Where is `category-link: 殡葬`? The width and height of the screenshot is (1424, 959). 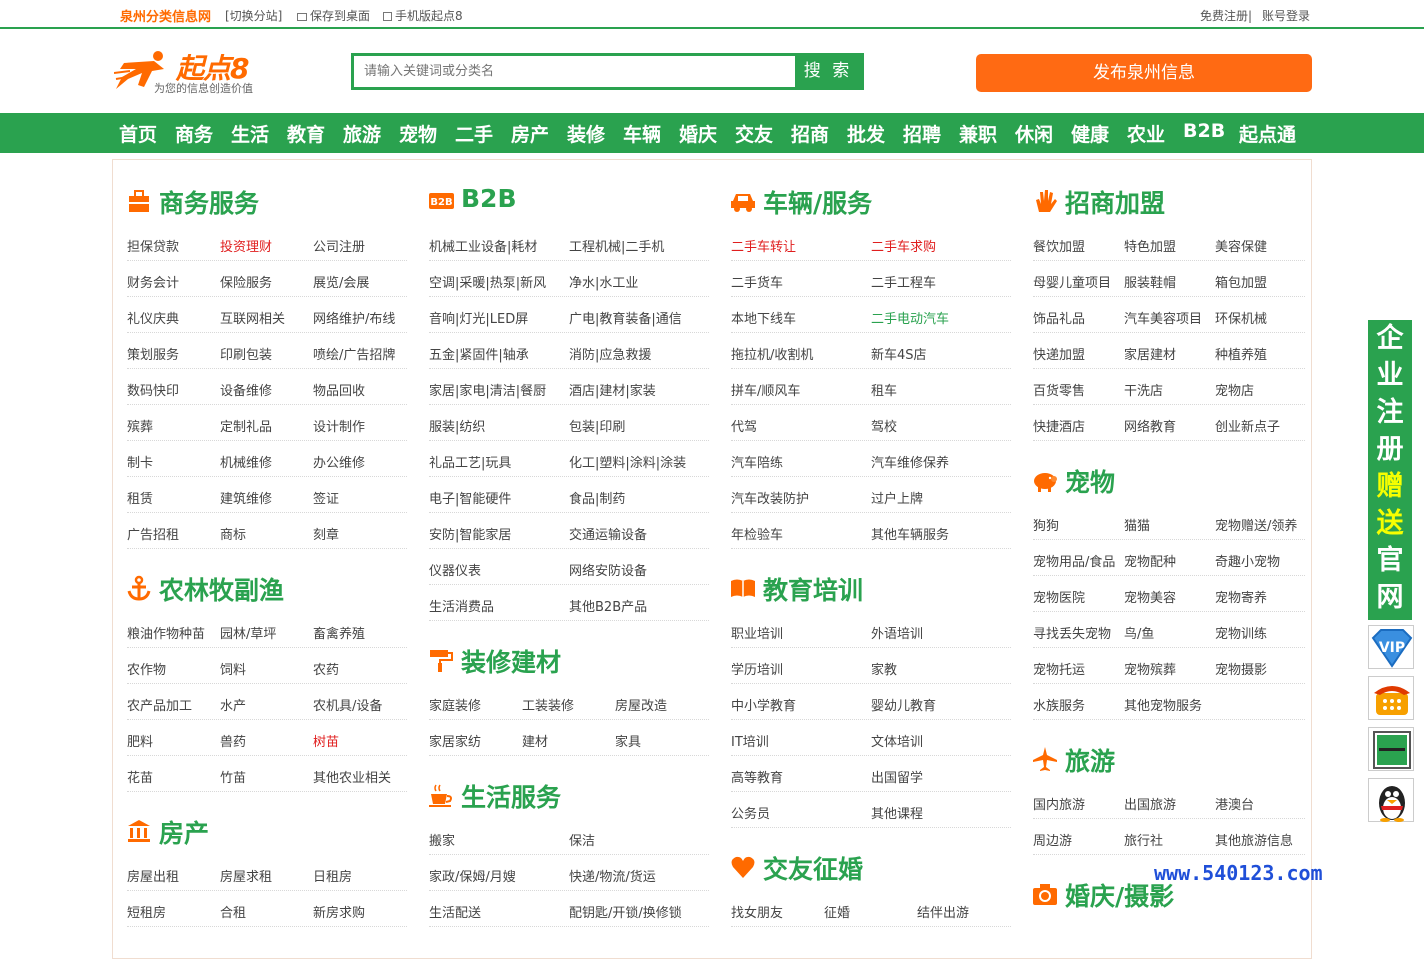
category-link: 殡葬 is located at coordinates (140, 425).